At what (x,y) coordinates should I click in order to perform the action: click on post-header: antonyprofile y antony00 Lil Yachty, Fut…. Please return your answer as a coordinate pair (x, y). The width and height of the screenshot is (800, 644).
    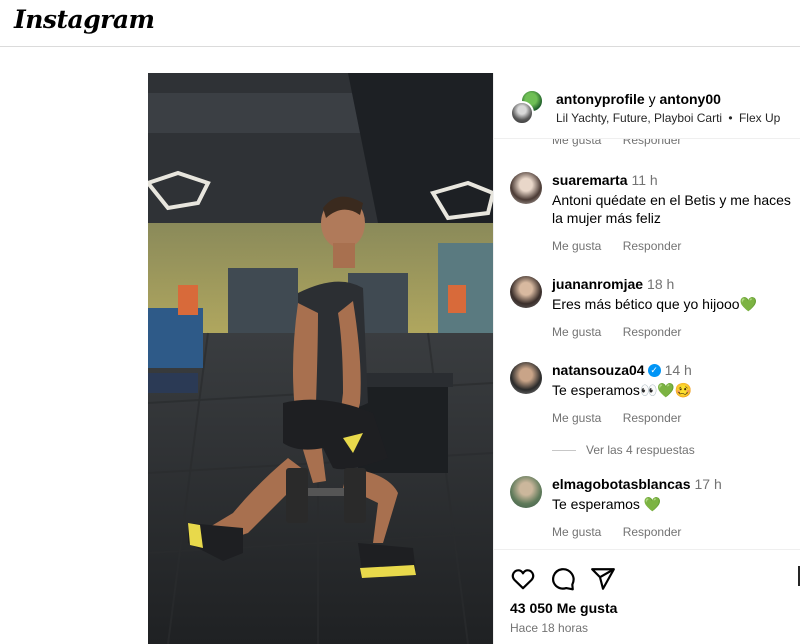
    Looking at the image, I should click on (647, 106).